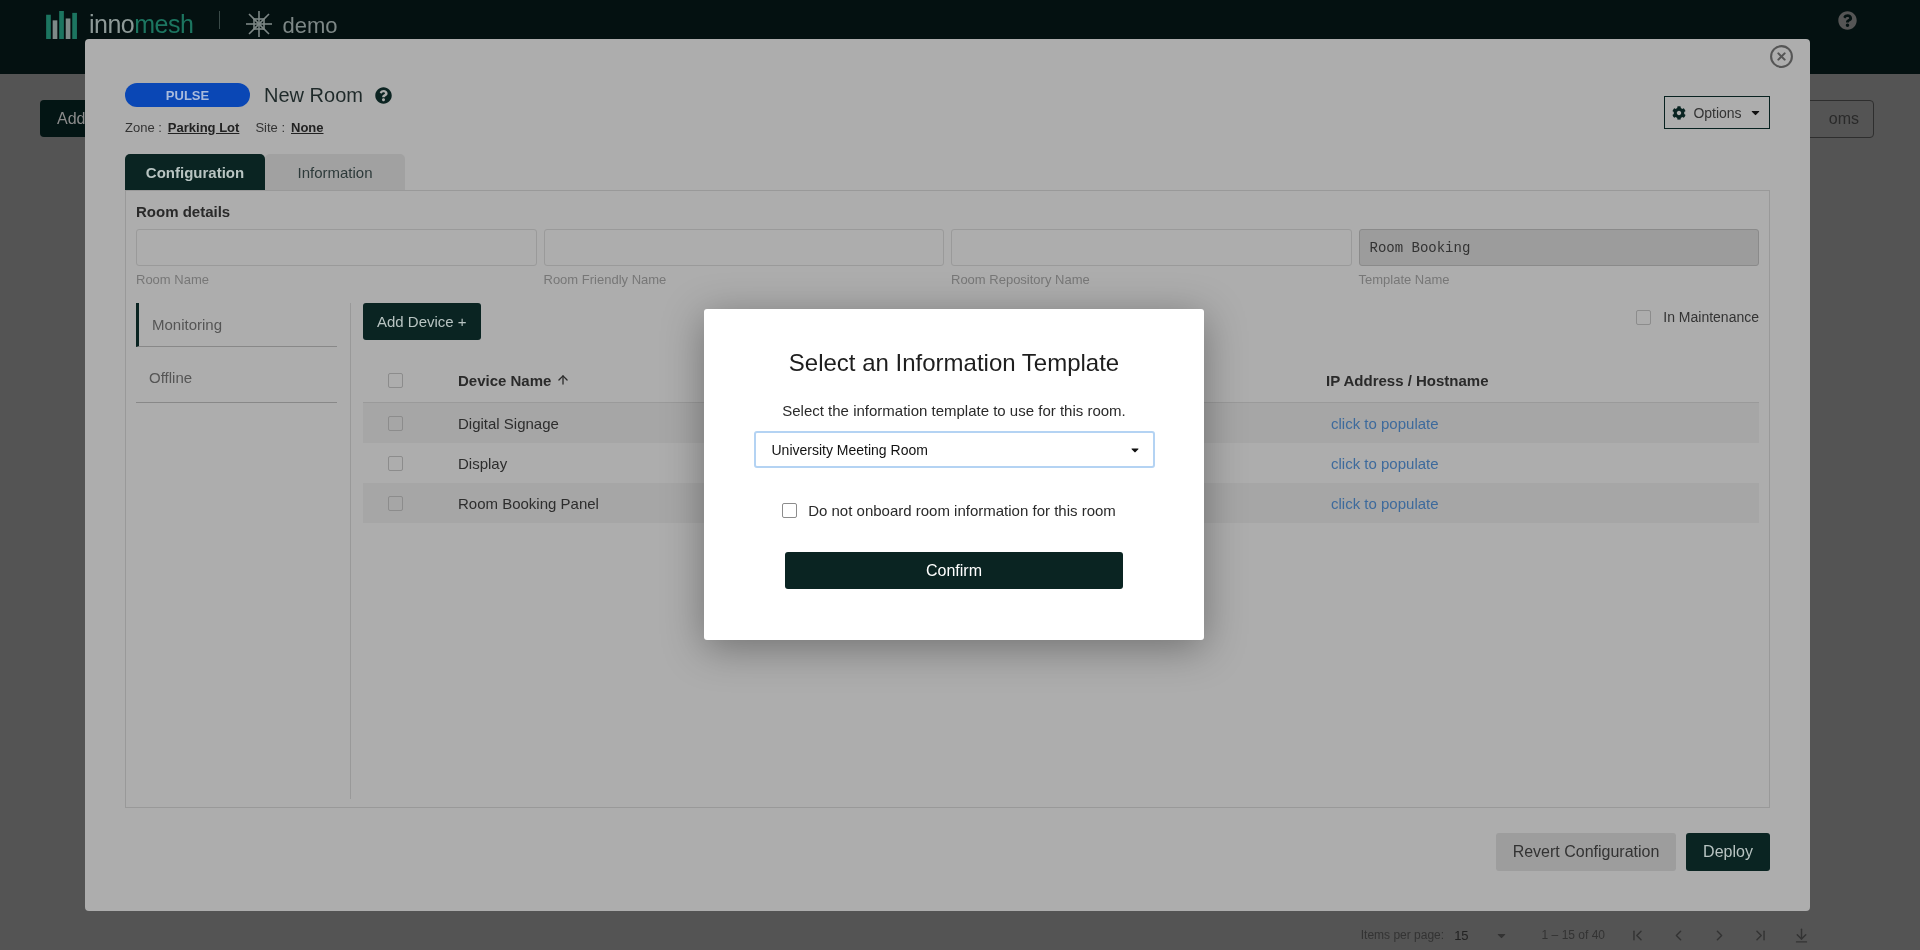 The width and height of the screenshot is (1920, 950). What do you see at coordinates (954, 363) in the screenshot?
I see `dialog-title: Select an Information Template` at bounding box center [954, 363].